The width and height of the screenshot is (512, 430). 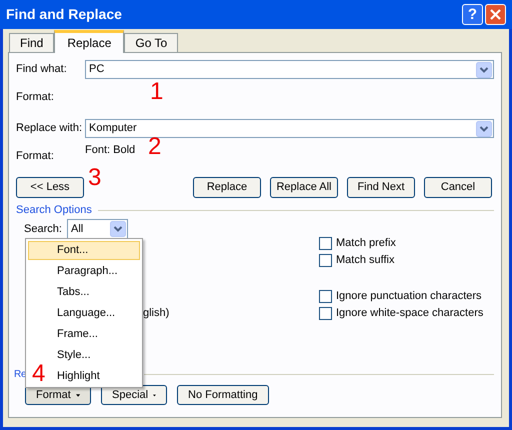 I want to click on search-label: Search:, so click(x=43, y=229).